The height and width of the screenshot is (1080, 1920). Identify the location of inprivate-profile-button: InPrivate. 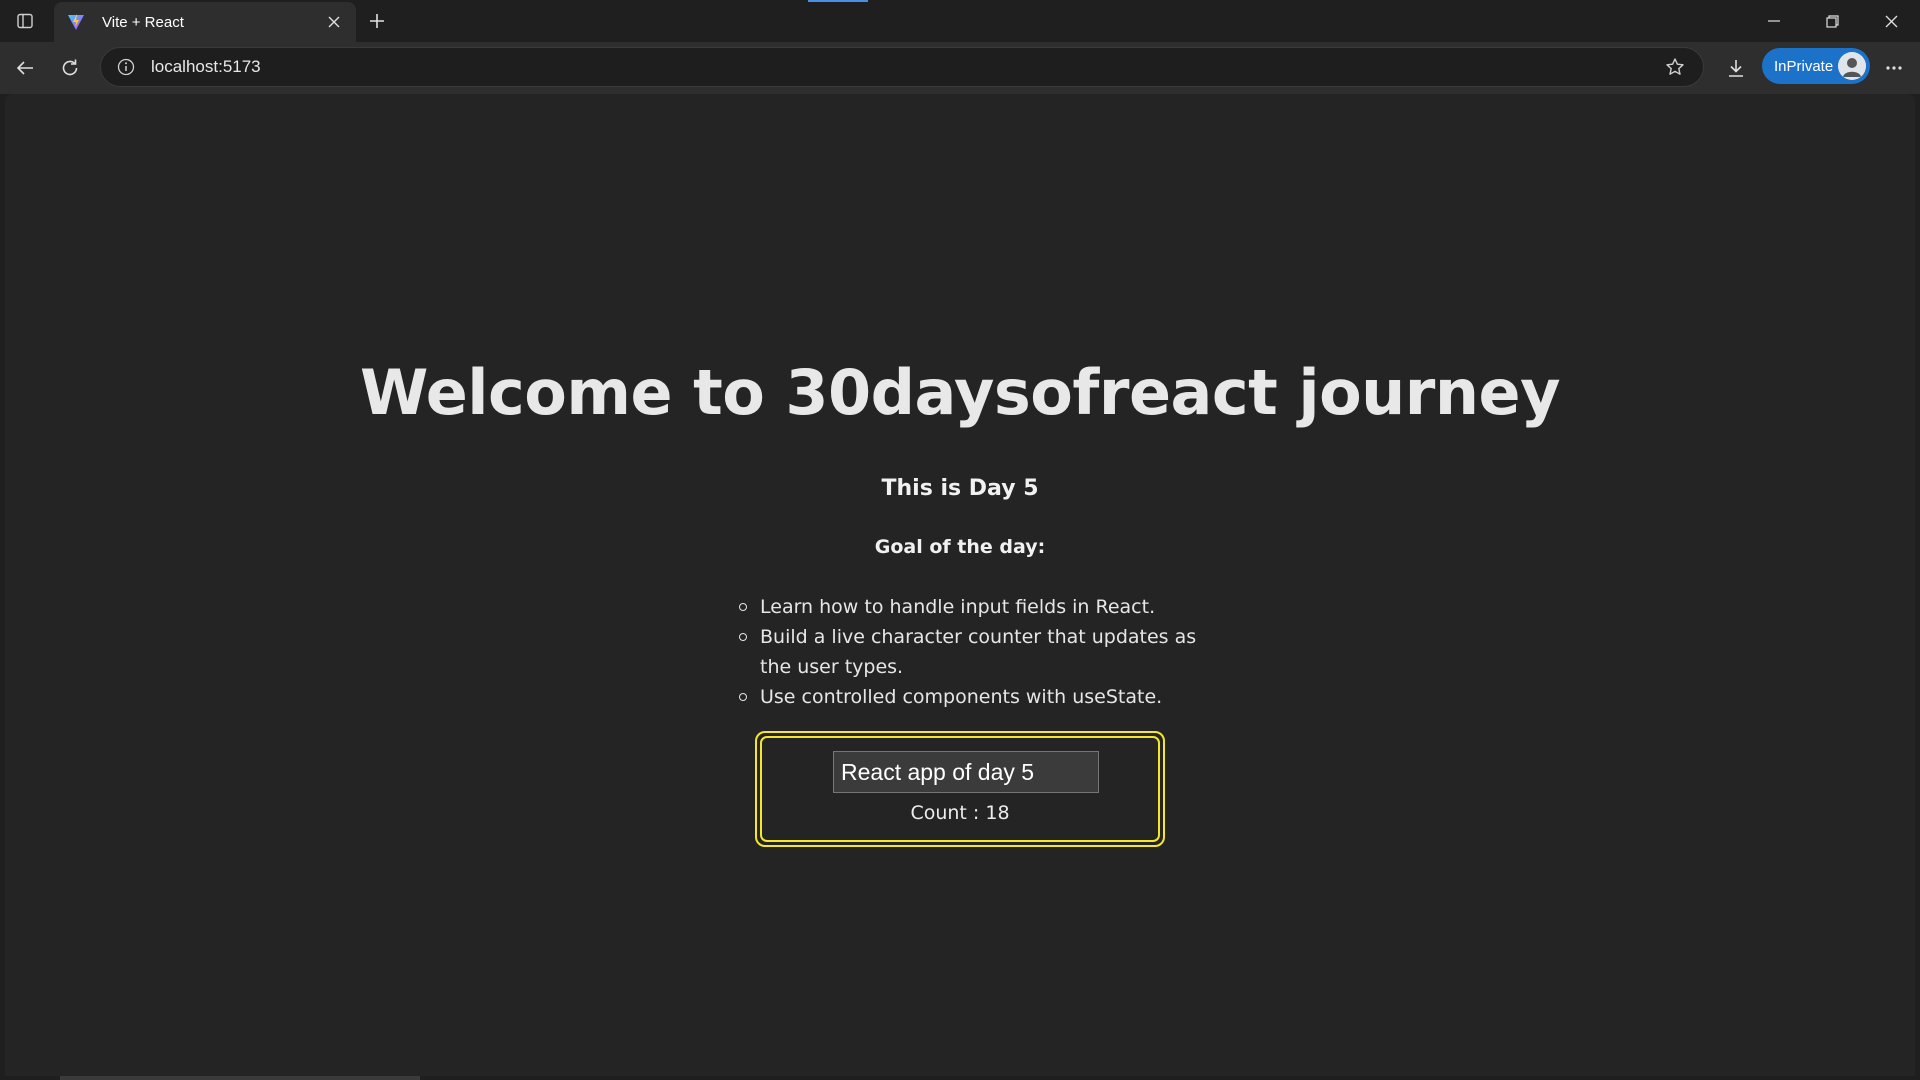
(1816, 66).